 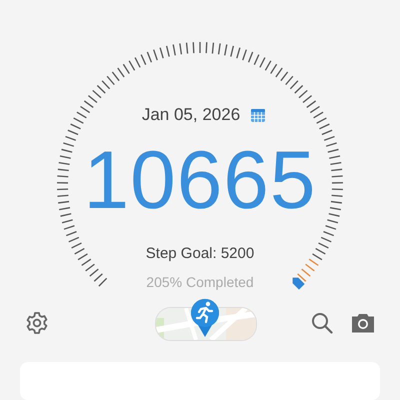 What do you see at coordinates (200, 282) in the screenshot?
I see `completion-label: 205% Completed` at bounding box center [200, 282].